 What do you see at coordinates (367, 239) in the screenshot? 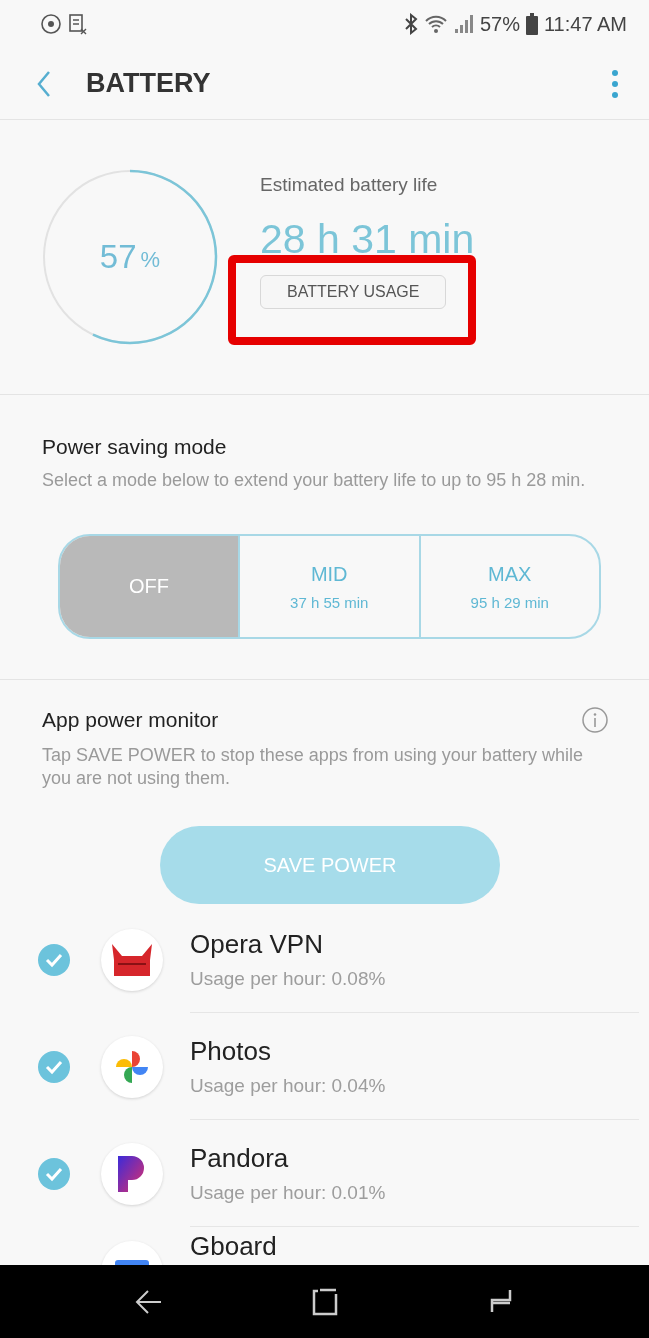
I see `estimated-time: 28 h 31 min` at bounding box center [367, 239].